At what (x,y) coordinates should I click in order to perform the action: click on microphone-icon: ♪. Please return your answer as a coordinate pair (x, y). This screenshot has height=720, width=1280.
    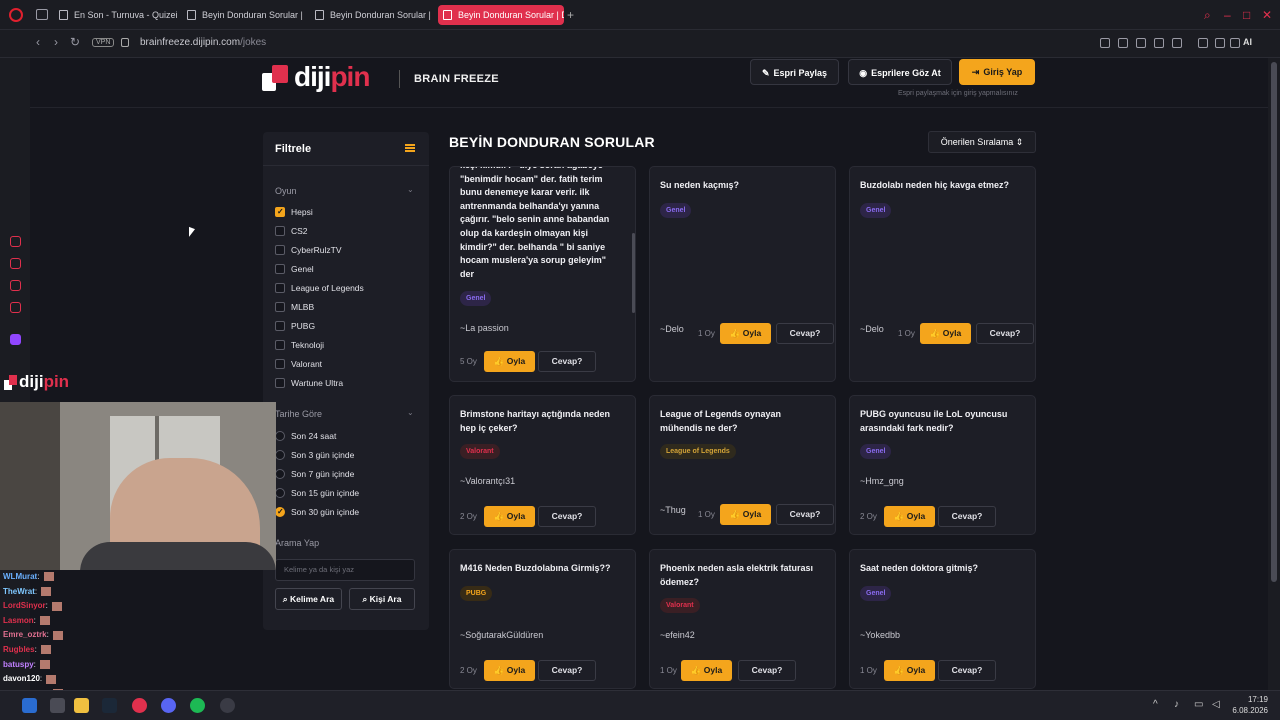
    Looking at the image, I should click on (1176, 704).